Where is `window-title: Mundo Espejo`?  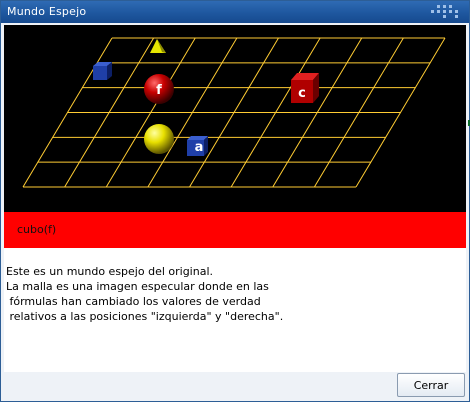
window-title: Mundo Espejo is located at coordinates (47, 11).